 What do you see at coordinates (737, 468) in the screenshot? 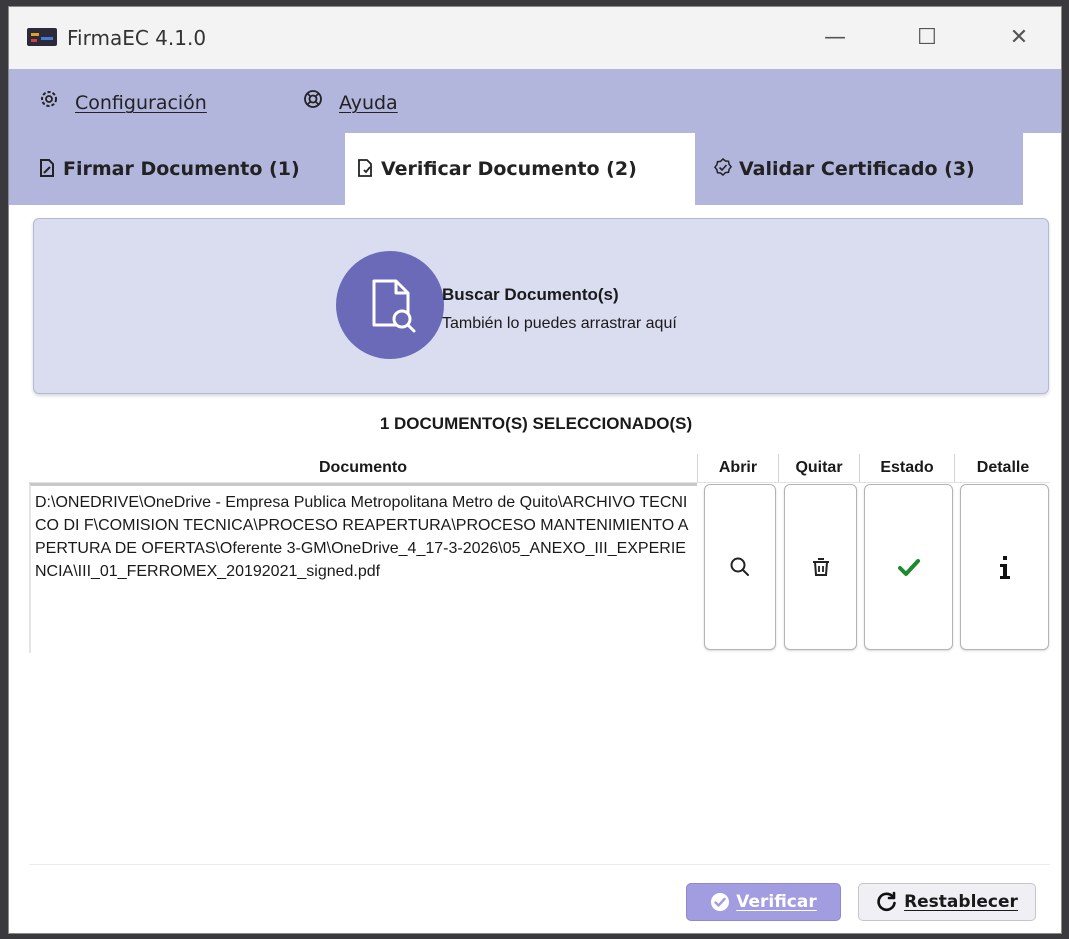
I see `column-header-abrir: Abrir` at bounding box center [737, 468].